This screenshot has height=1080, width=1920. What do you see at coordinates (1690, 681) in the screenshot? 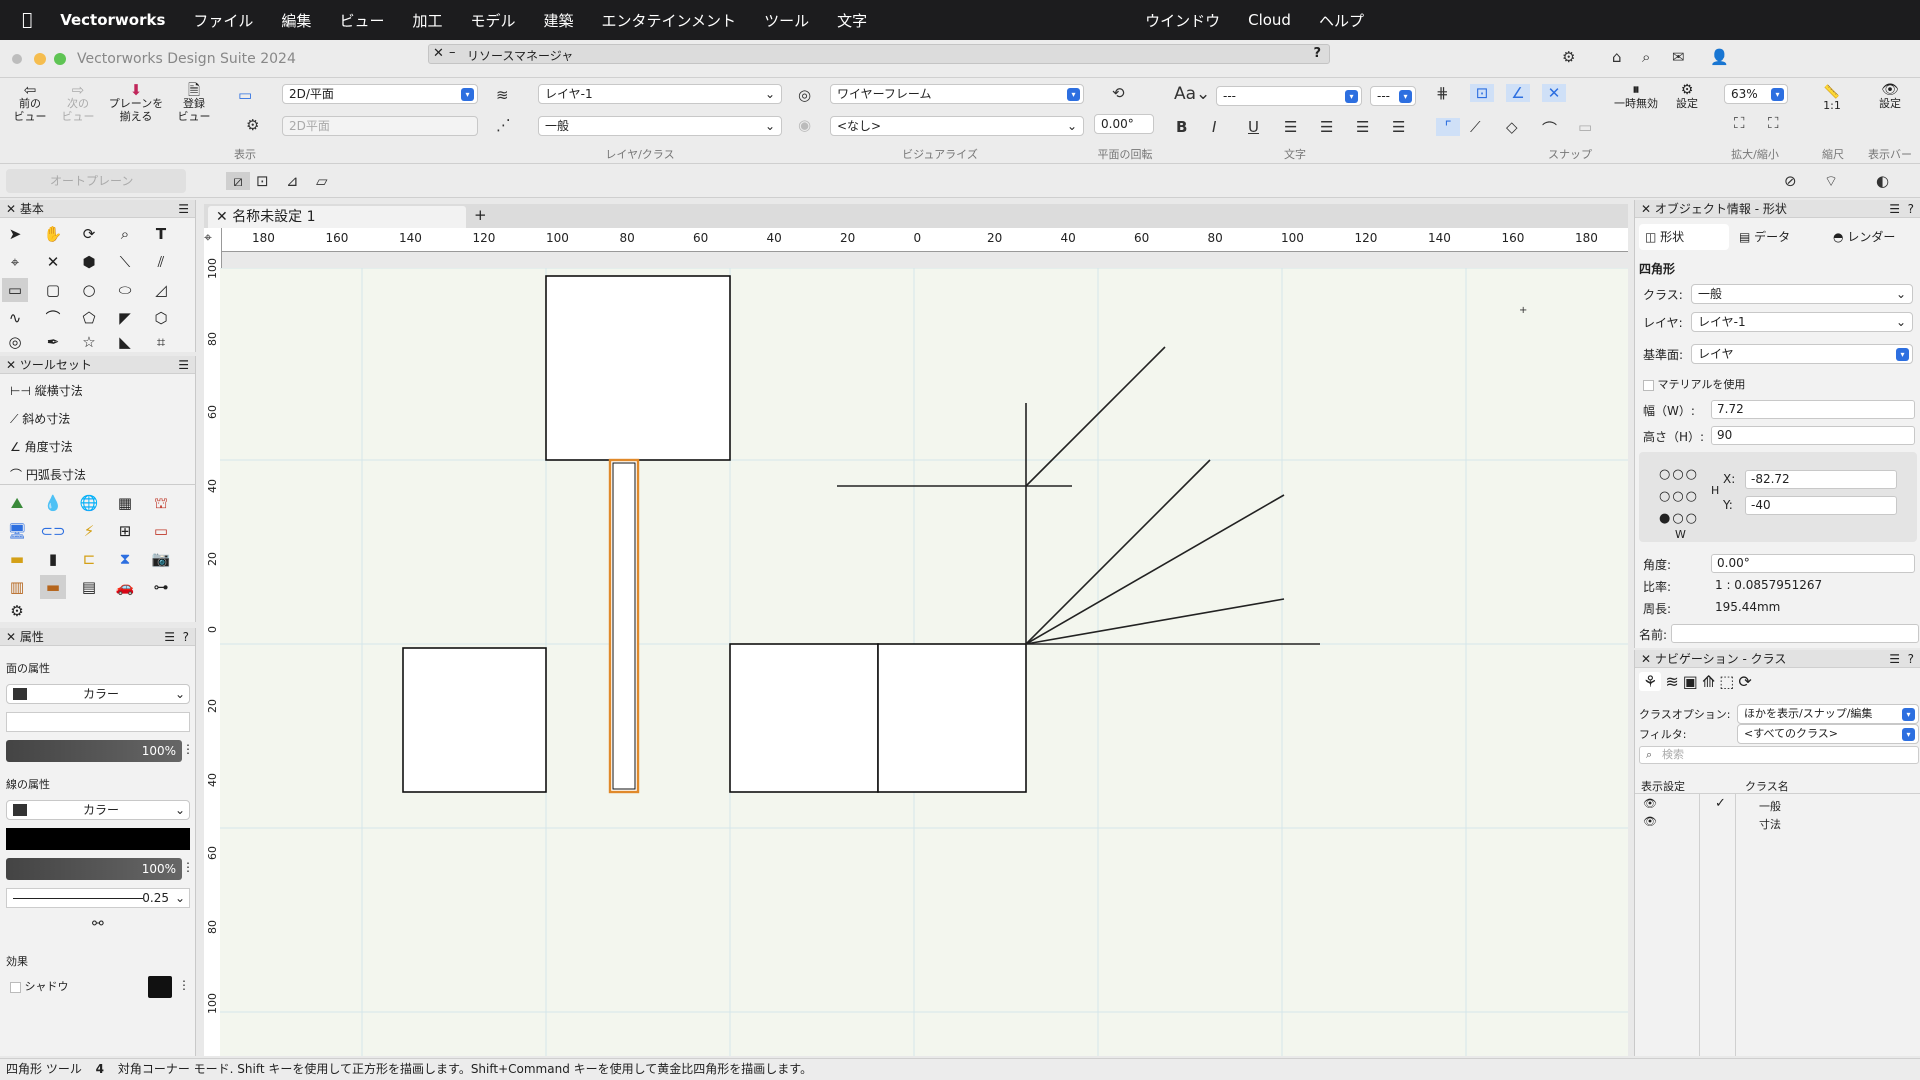
I see `viewports-icon: ▣` at bounding box center [1690, 681].